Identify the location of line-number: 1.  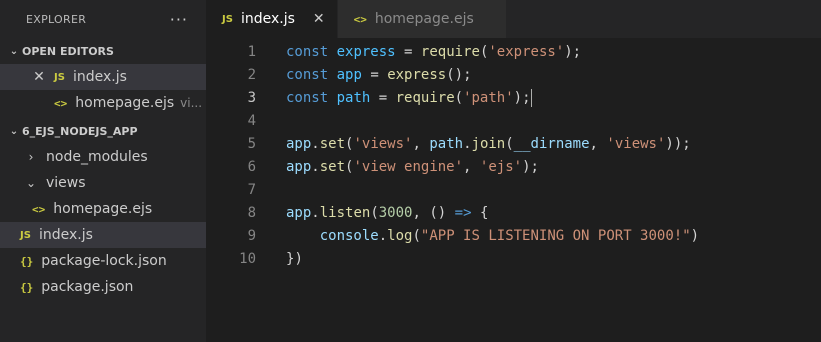
(251, 52).